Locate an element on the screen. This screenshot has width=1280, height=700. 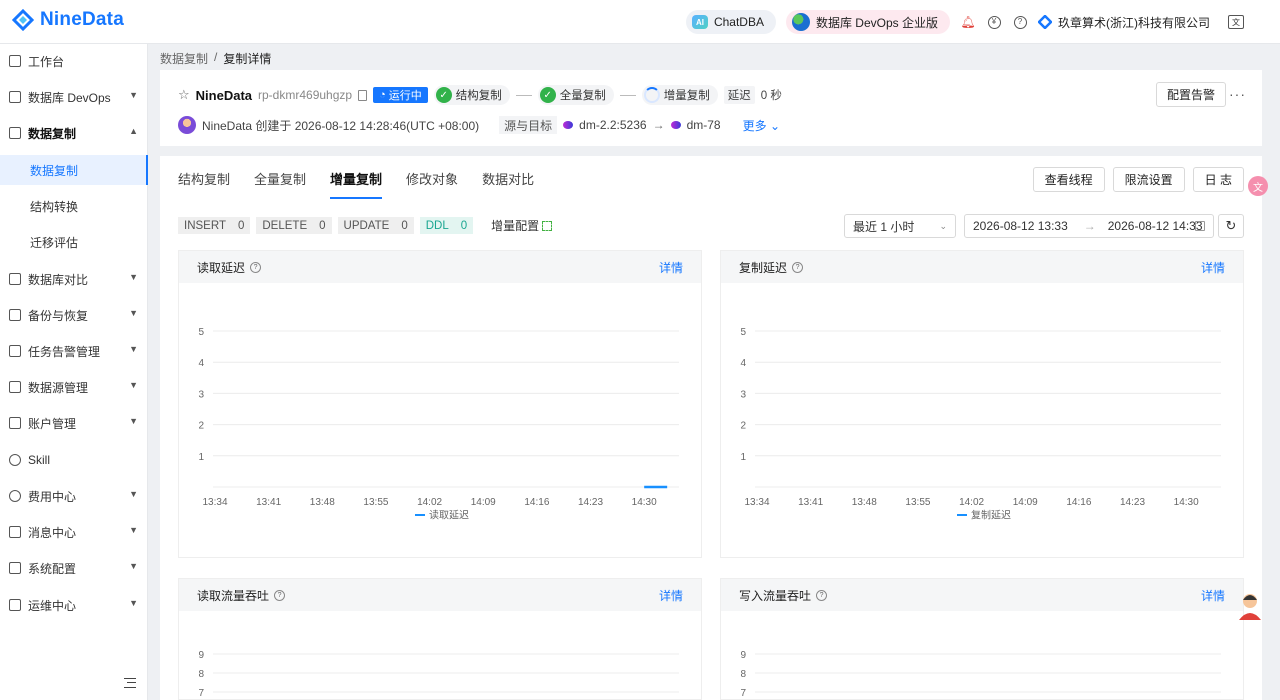
sidebar-sub-schema-convert: 结构转换 is located at coordinates (74, 206).